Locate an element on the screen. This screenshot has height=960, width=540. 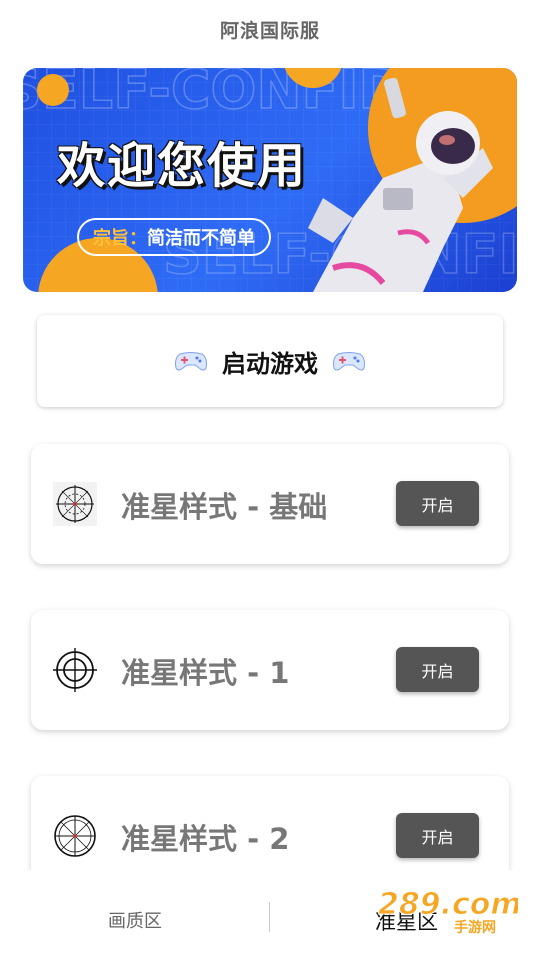
watermark-logo: 289.com 手游网 is located at coordinates (448, 912).